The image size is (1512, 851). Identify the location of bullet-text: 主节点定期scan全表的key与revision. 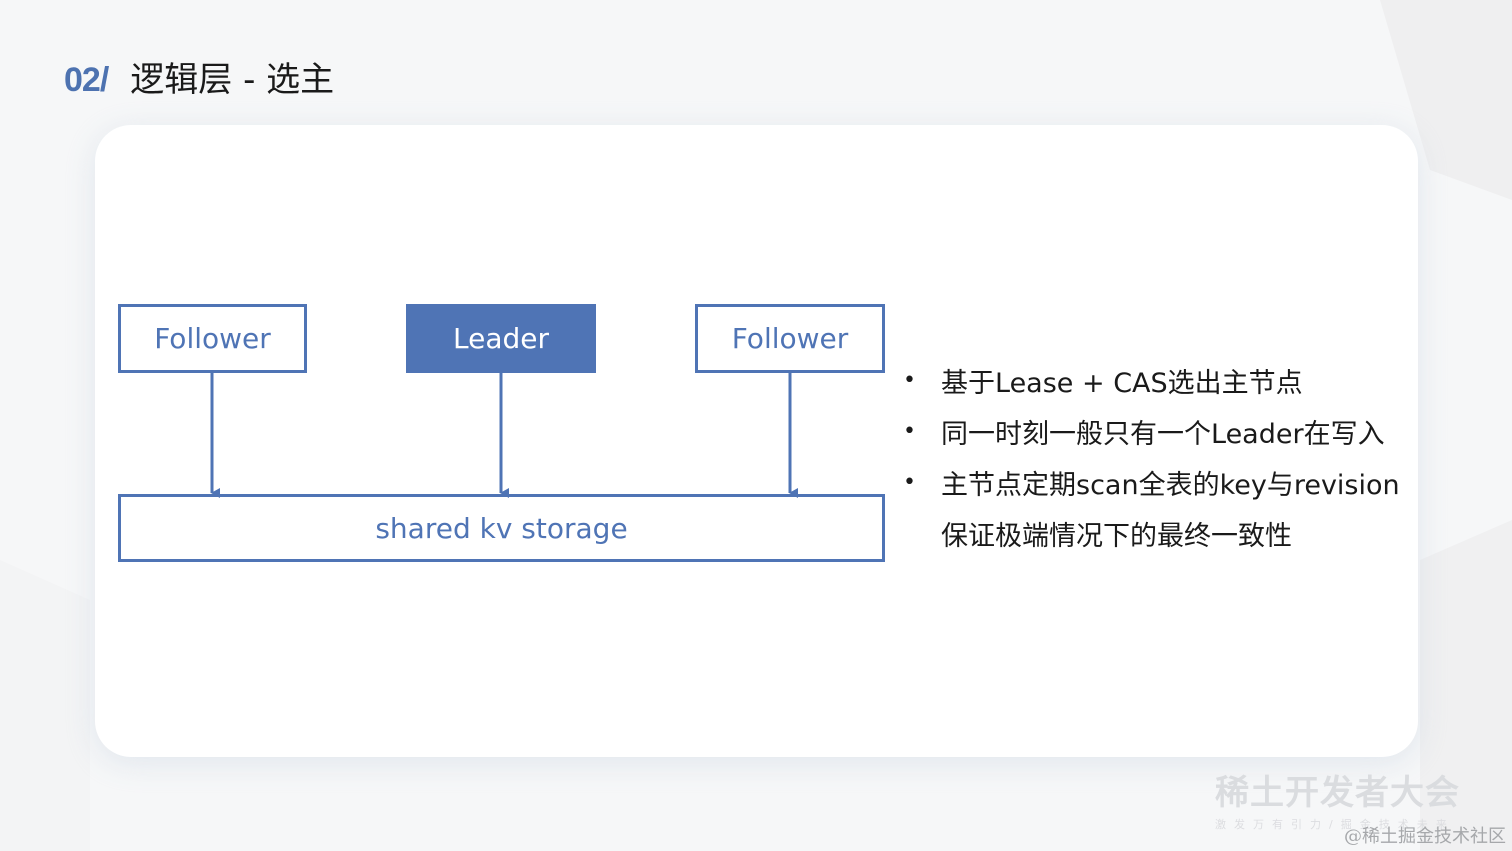
(1170, 485).